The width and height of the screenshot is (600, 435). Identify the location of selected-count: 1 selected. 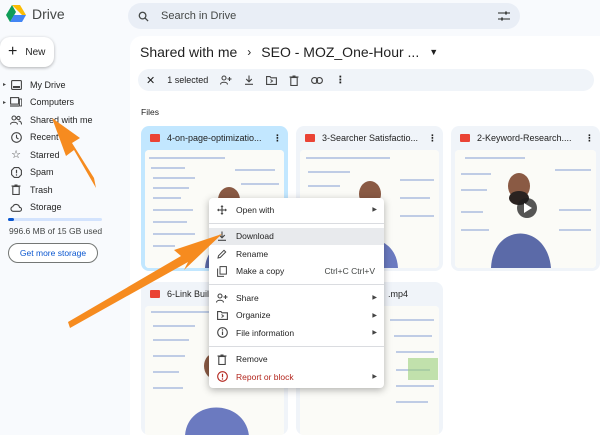
(188, 80).